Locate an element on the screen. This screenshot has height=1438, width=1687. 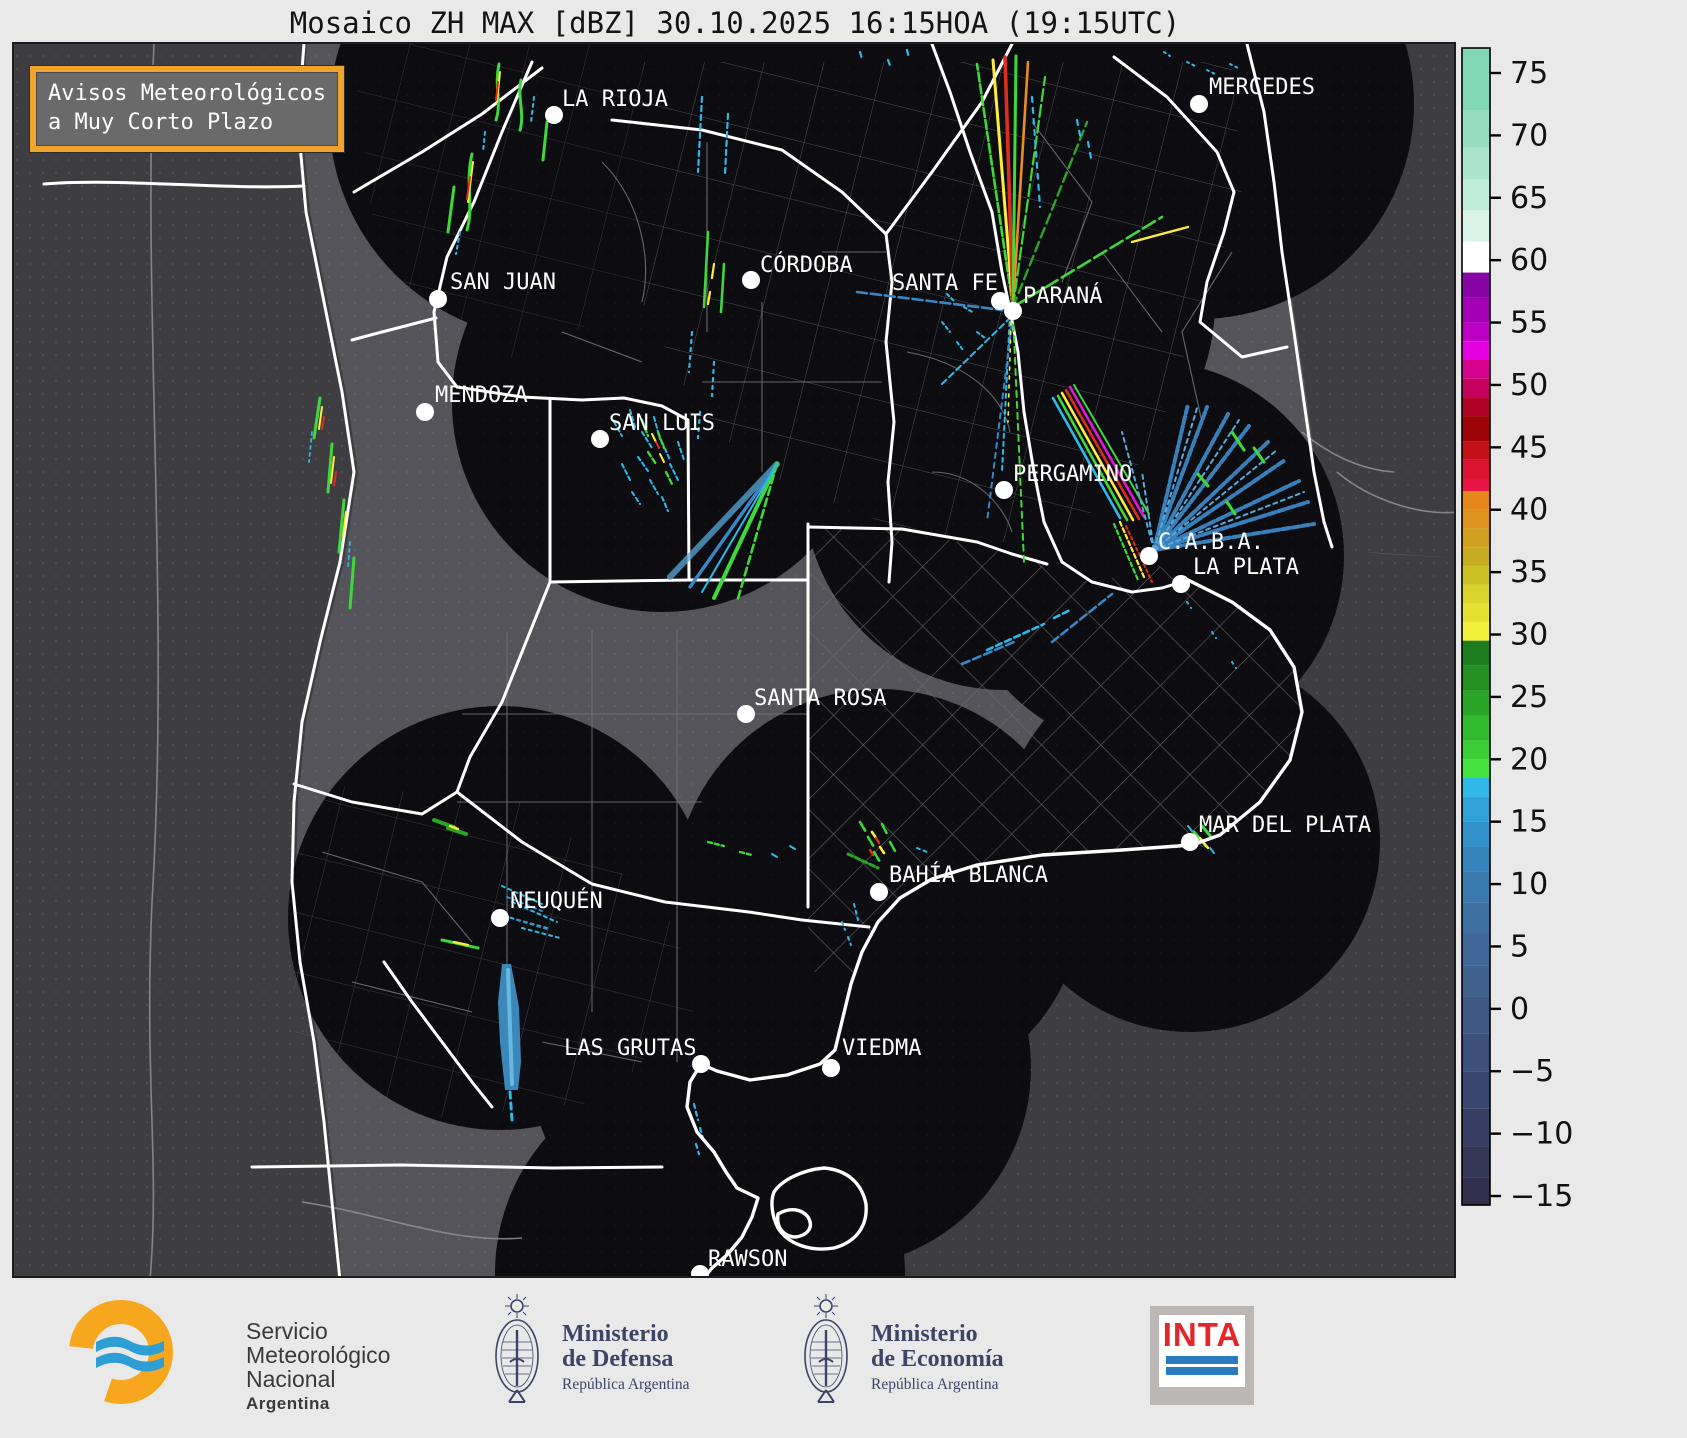
colorbar-tick-label: 65 is located at coordinates (1529, 198).